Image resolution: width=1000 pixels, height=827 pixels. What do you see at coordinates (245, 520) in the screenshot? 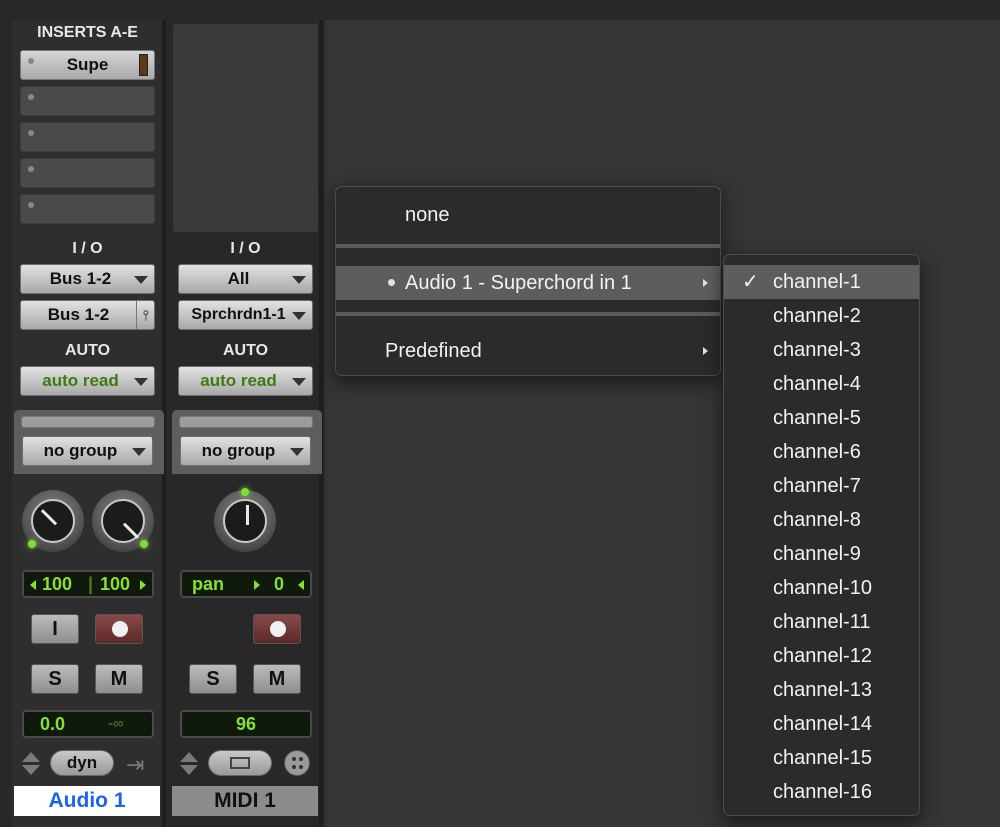
I see `midi-pan-knob` at bounding box center [245, 520].